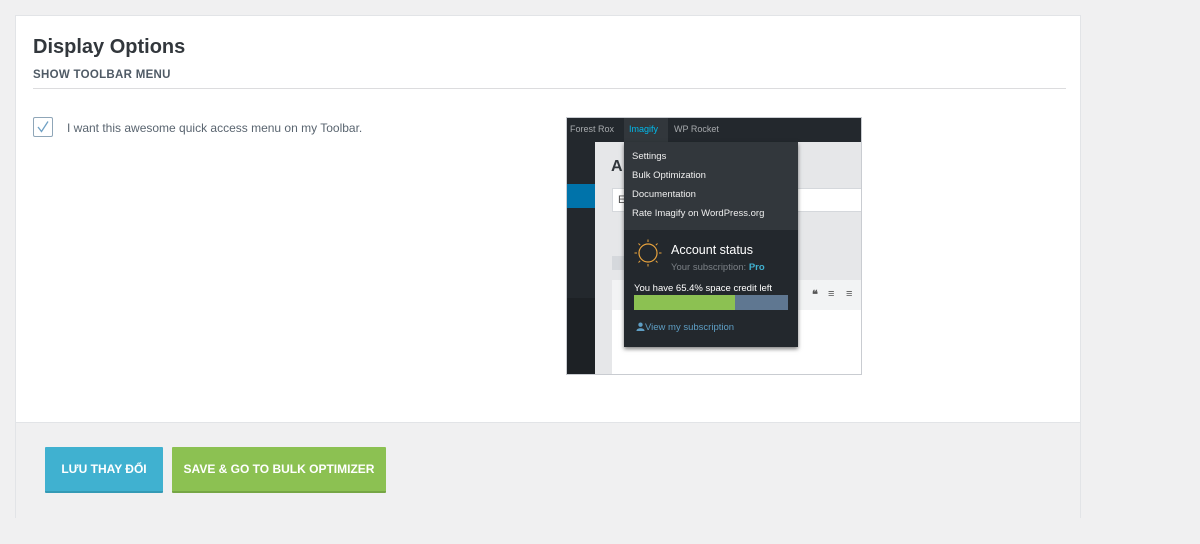 The image size is (1200, 544). I want to click on dropdown-item-settings: Settings, so click(649, 156).